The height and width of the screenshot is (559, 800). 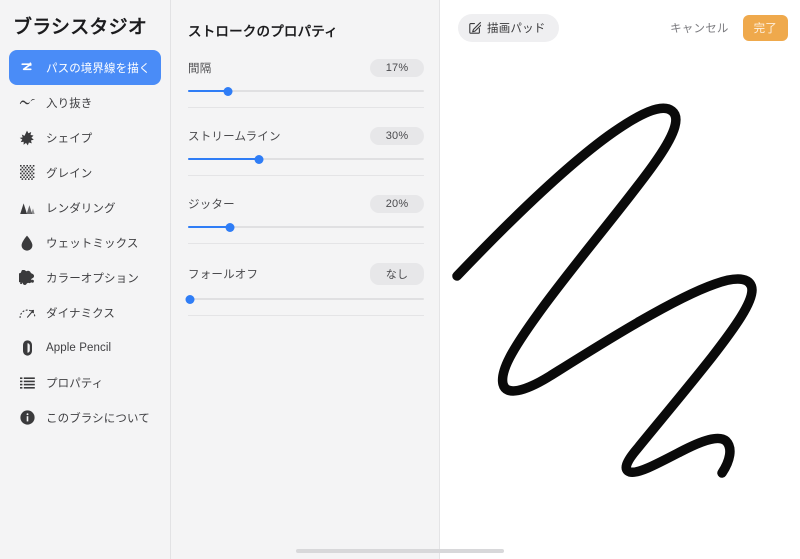 What do you see at coordinates (223, 275) in the screenshot?
I see `slider-label: フォールオフ` at bounding box center [223, 275].